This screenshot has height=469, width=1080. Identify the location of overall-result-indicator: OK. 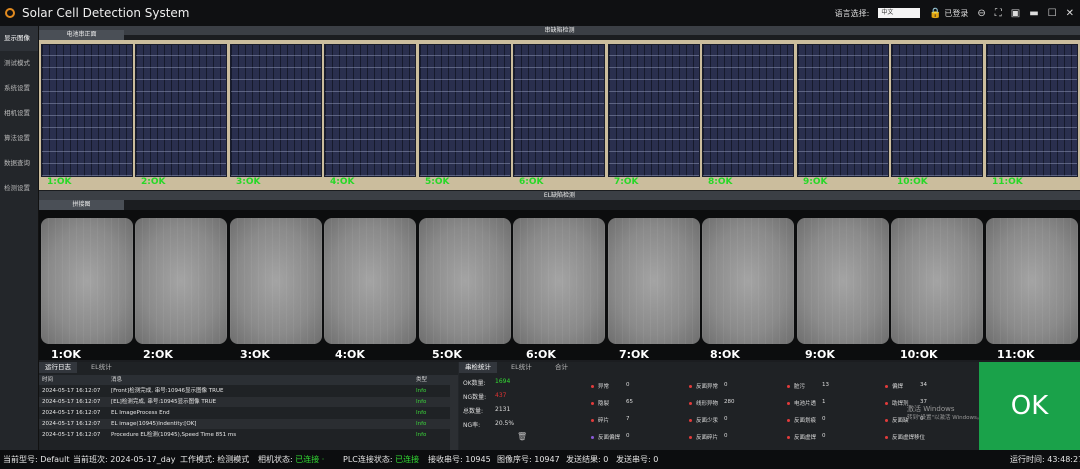
(1029, 406).